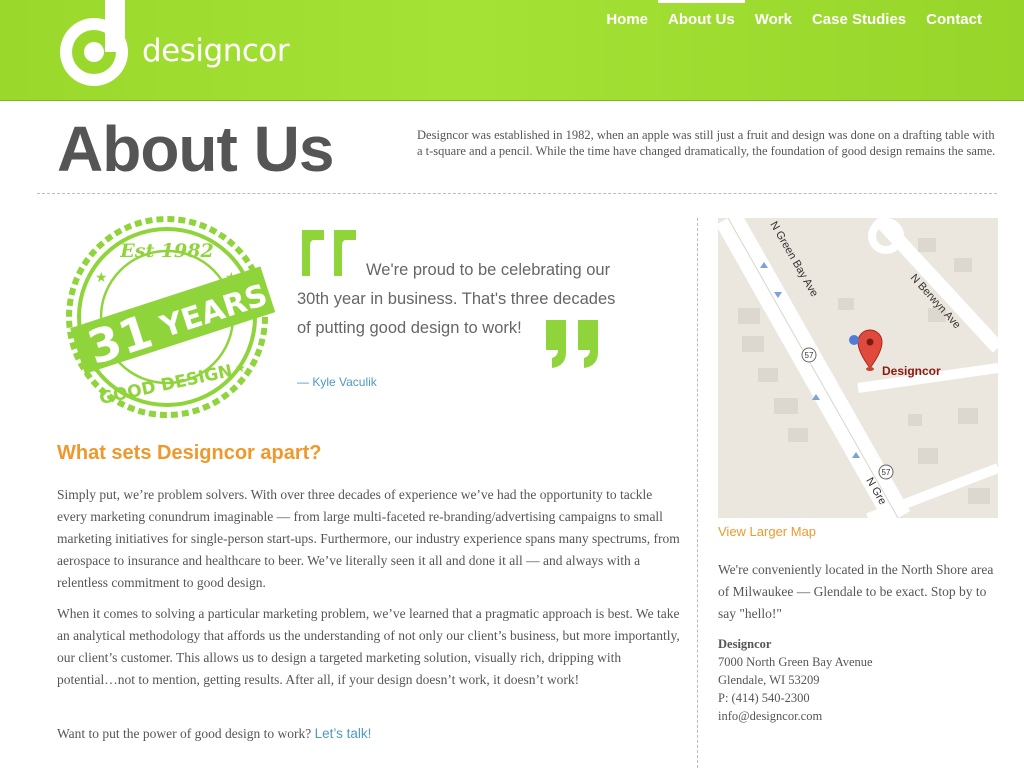  What do you see at coordinates (764, 698) in the screenshot?
I see `address-phone: P: (414) 540-2300` at bounding box center [764, 698].